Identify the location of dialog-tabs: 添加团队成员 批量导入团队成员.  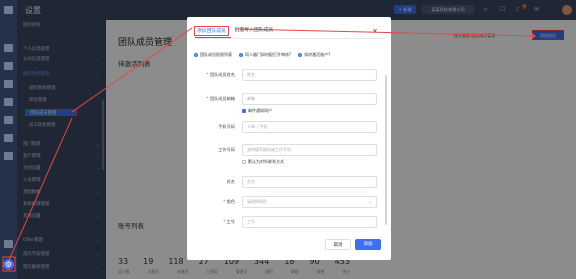
(234, 31).